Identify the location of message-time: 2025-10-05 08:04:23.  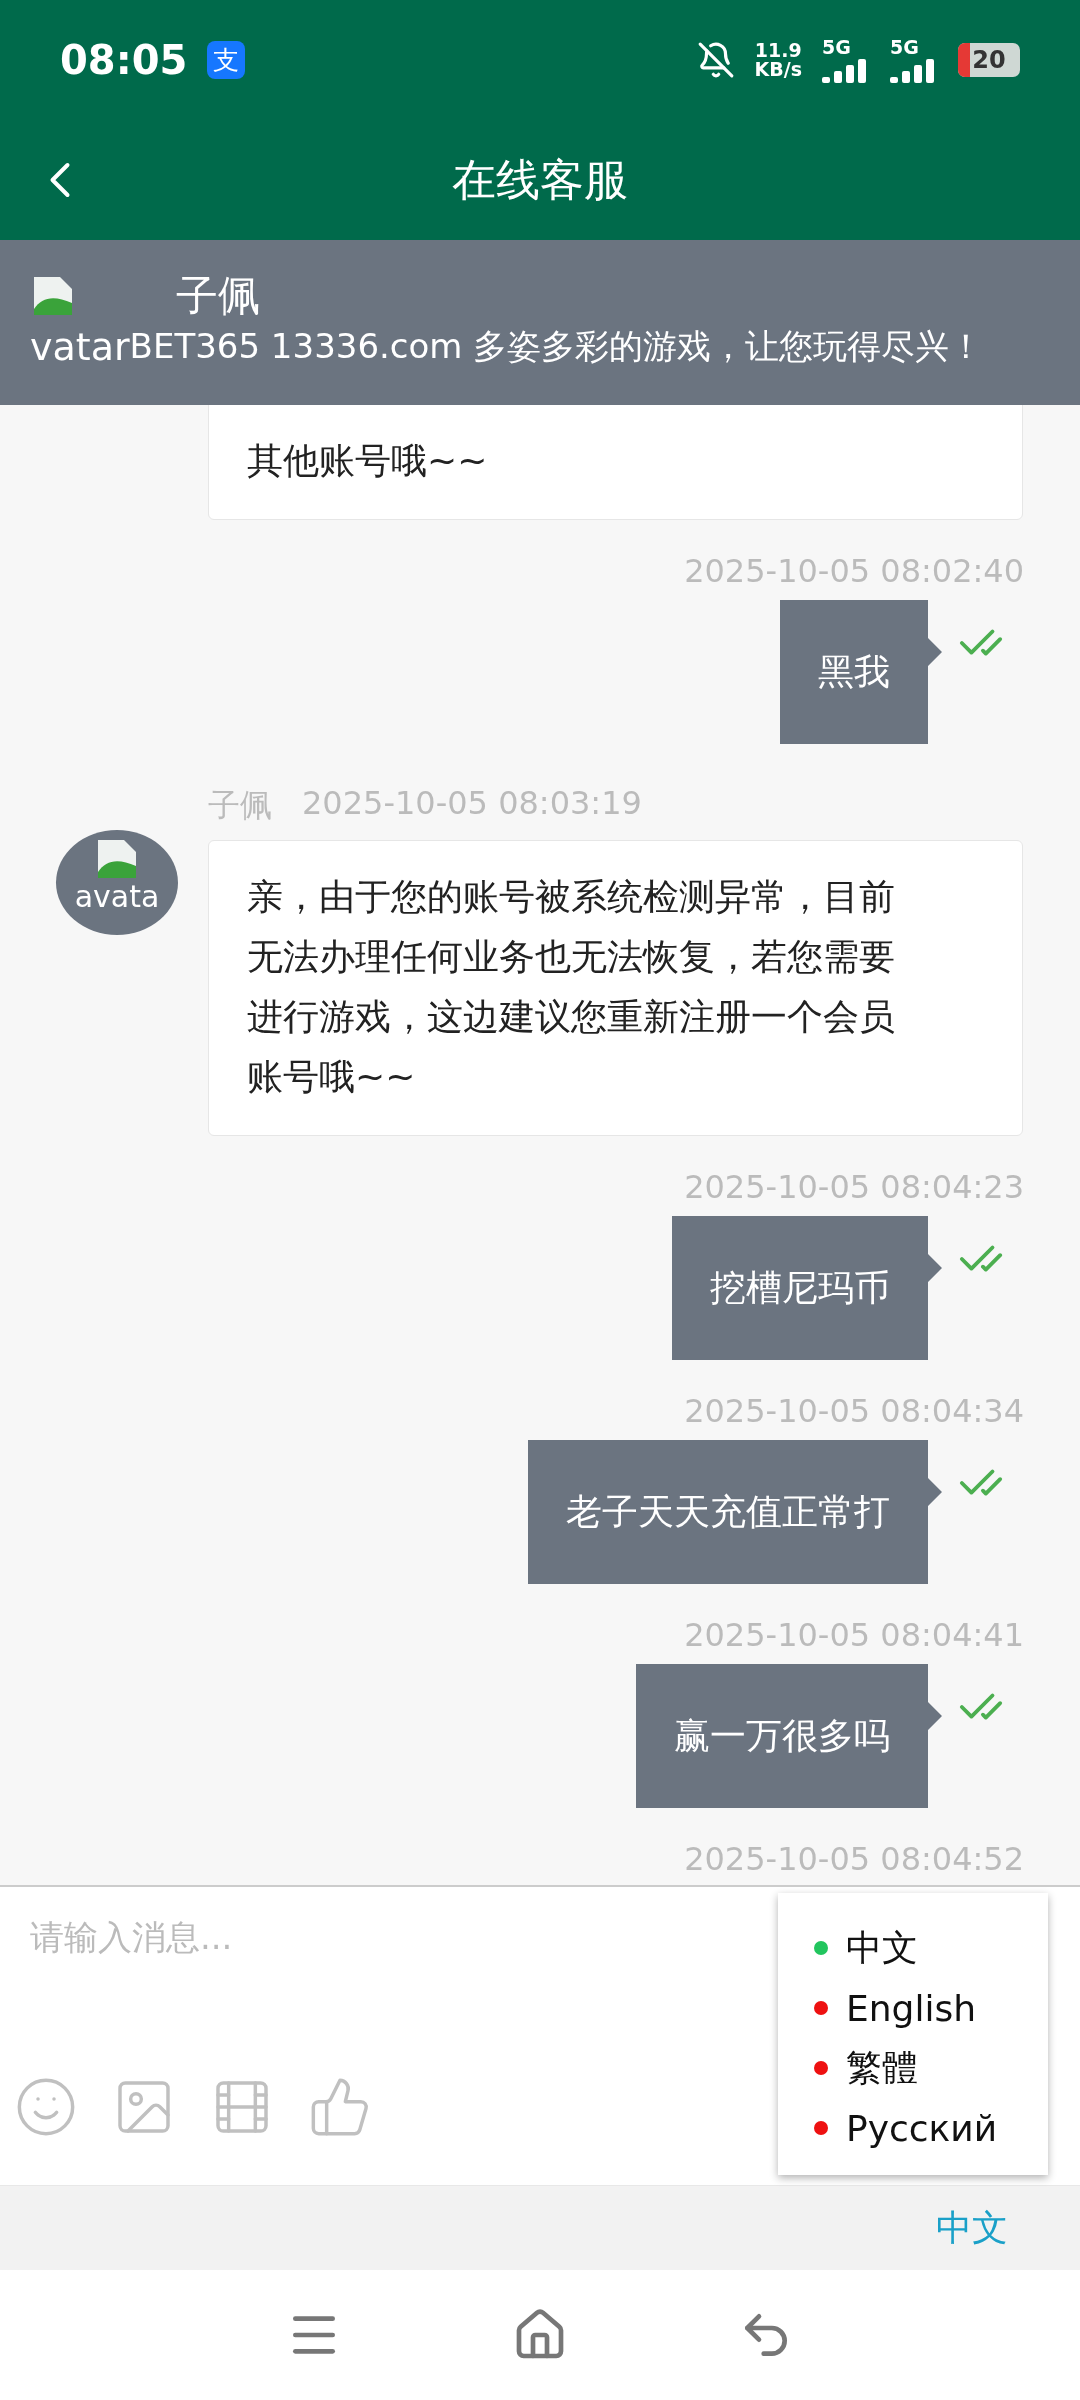
(854, 1187).